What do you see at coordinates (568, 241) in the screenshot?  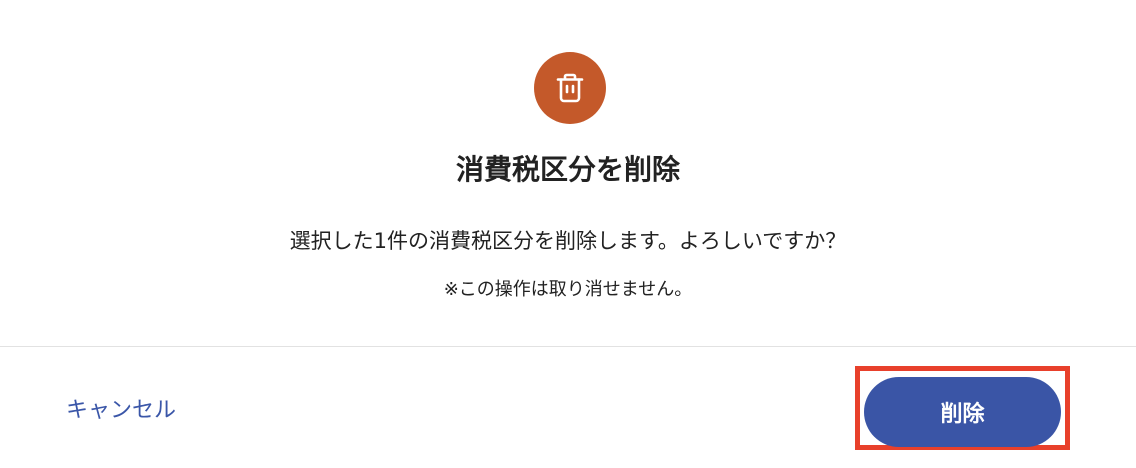 I see `dialog-message: 選択した1件の消費税区分を削除します。よろしいですか？` at bounding box center [568, 241].